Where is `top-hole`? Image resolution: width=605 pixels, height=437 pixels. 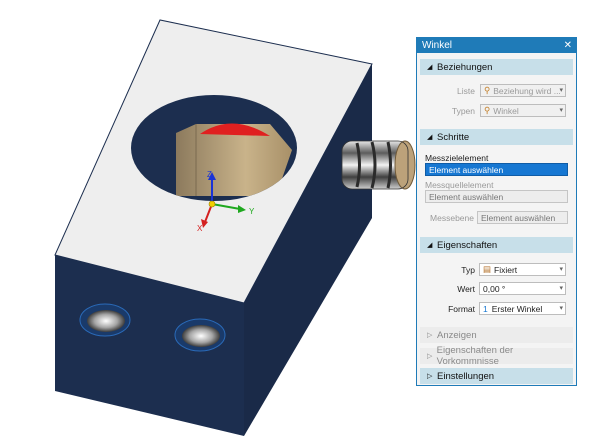 top-hole is located at coordinates (214, 148).